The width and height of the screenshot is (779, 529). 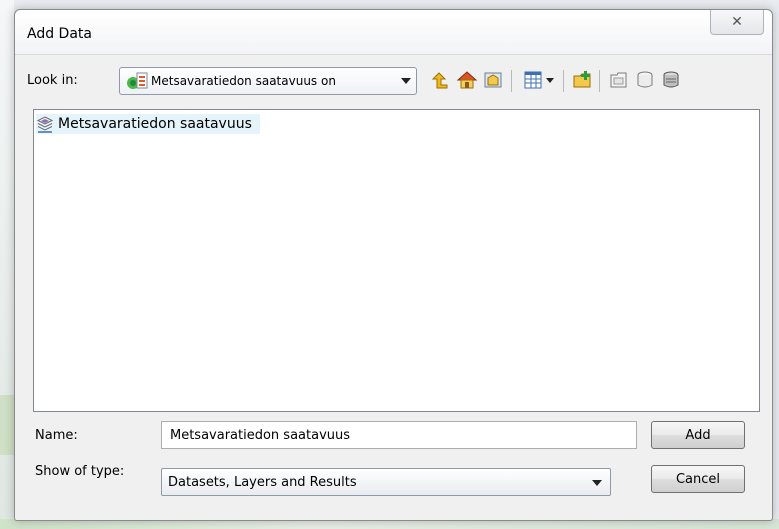 I want to click on toggle-contents-pane-button, so click(x=533, y=80).